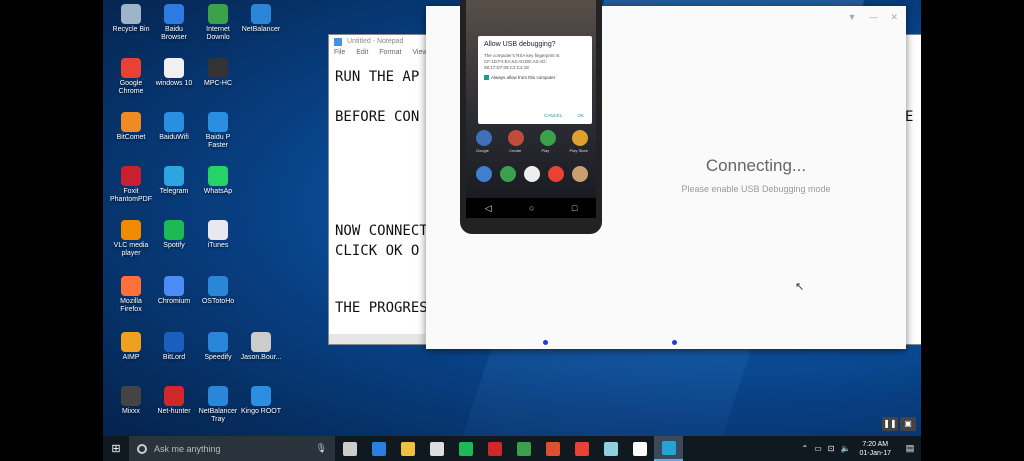  I want to click on taskbar-chrome, so click(581, 448).